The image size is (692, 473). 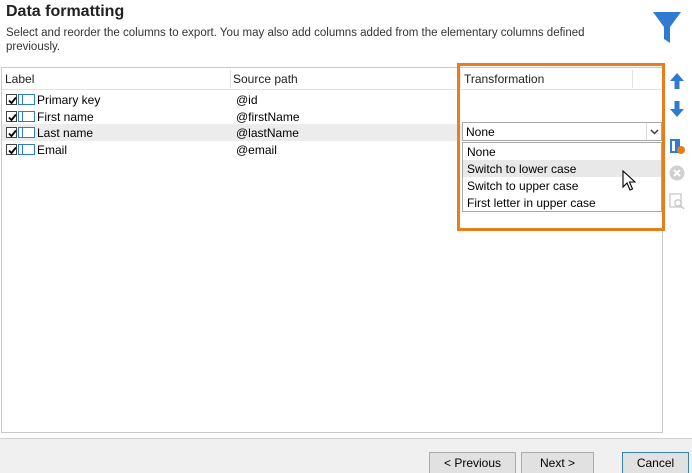 What do you see at coordinates (562, 131) in the screenshot?
I see `transformation-select: None` at bounding box center [562, 131].